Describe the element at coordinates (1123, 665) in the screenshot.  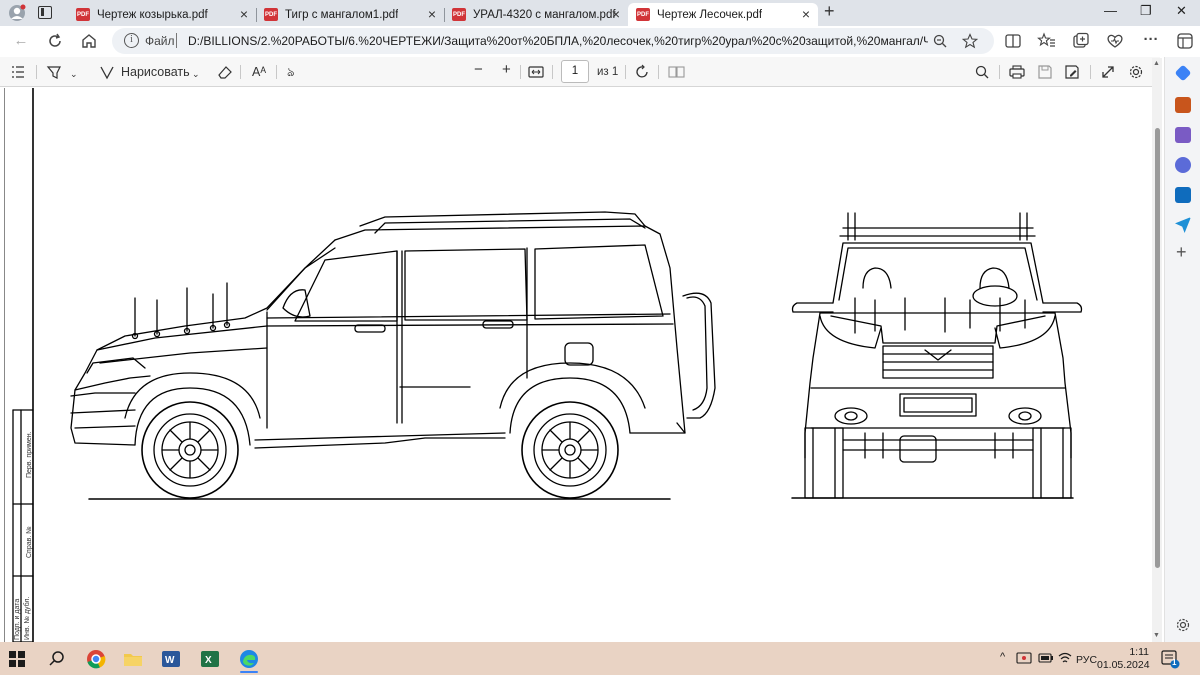
I see `clock-date: 01.05.2024` at that location.